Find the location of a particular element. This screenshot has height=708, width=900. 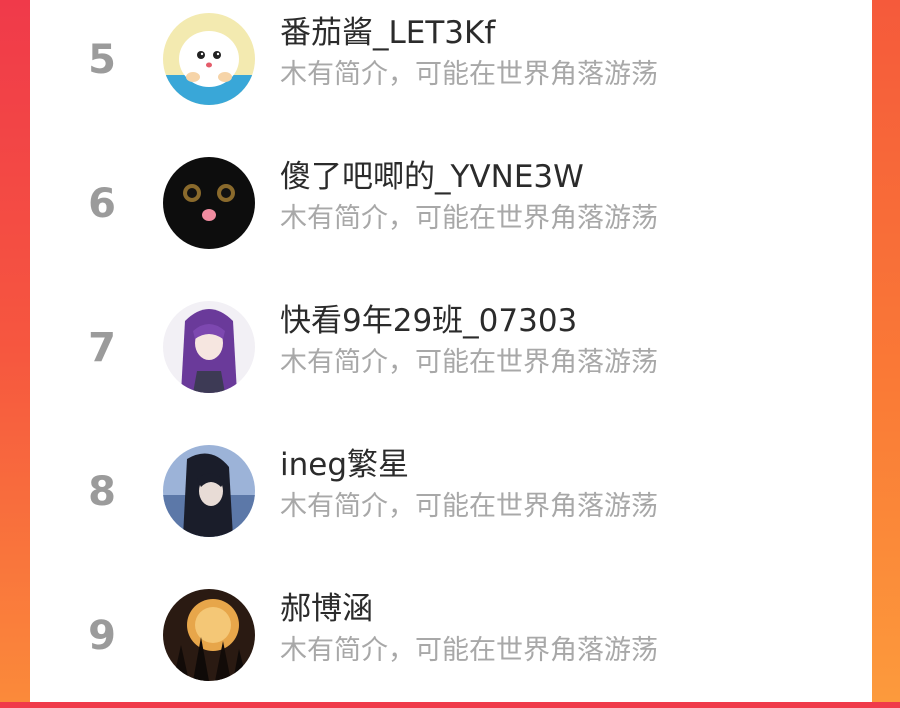

rank-number: 7 is located at coordinates (102, 348).